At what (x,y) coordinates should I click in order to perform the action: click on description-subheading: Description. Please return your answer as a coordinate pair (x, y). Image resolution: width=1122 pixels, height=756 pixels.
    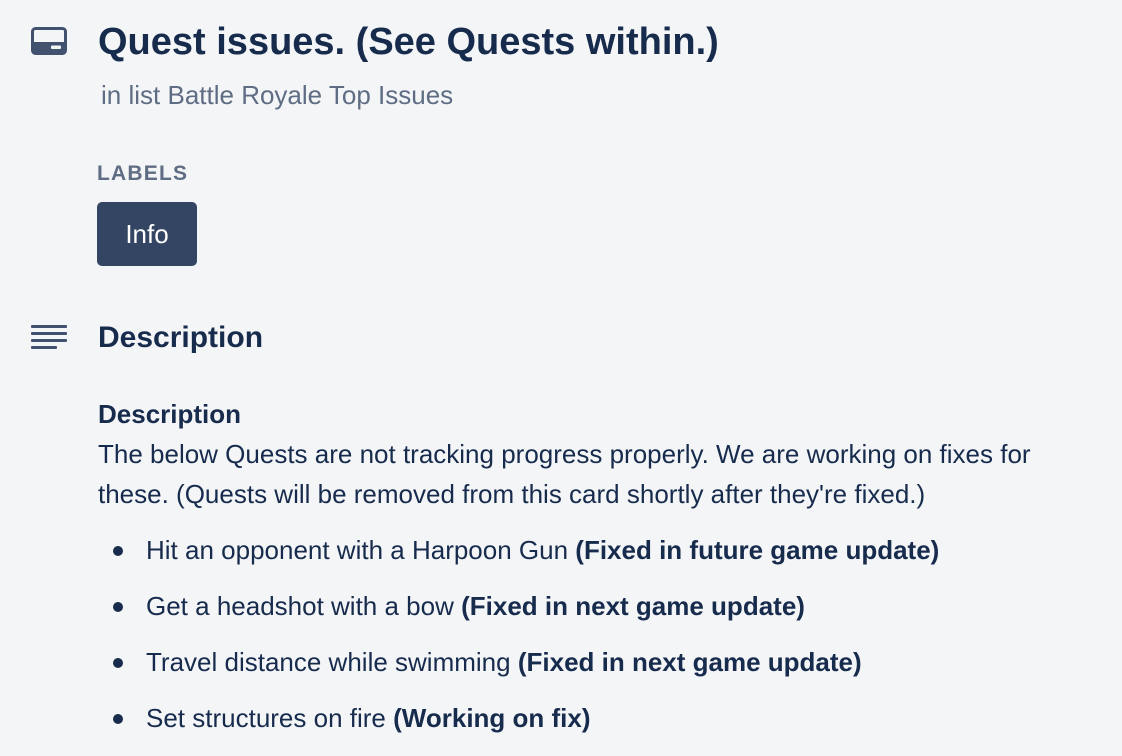
    Looking at the image, I should click on (170, 414).